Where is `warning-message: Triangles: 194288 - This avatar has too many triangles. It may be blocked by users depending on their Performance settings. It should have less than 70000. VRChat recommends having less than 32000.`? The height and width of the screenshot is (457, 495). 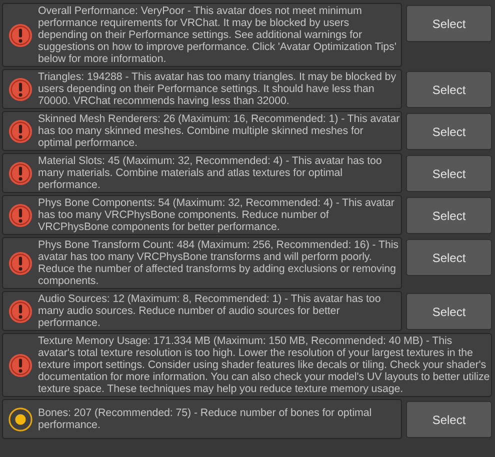 warning-message: Triangles: 194288 - This avatar has too many triangles. It may be blocked by users depending on their Performance settings. It should have less than 70000. VRChat recommends having less than 32000. is located at coordinates (217, 89).